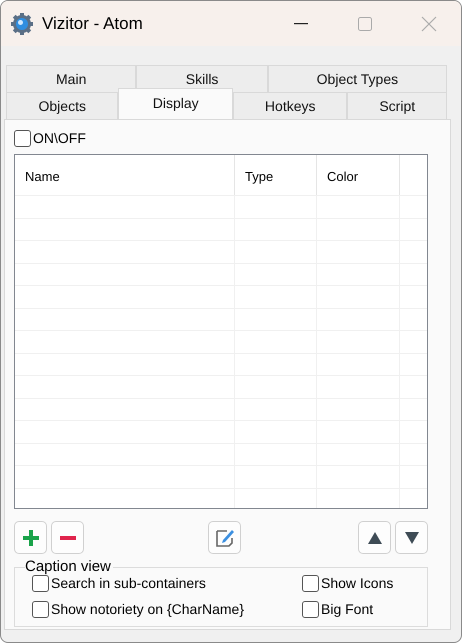 The height and width of the screenshot is (643, 462). Describe the element at coordinates (365, 23) in the screenshot. I see `maximize-icon` at that location.